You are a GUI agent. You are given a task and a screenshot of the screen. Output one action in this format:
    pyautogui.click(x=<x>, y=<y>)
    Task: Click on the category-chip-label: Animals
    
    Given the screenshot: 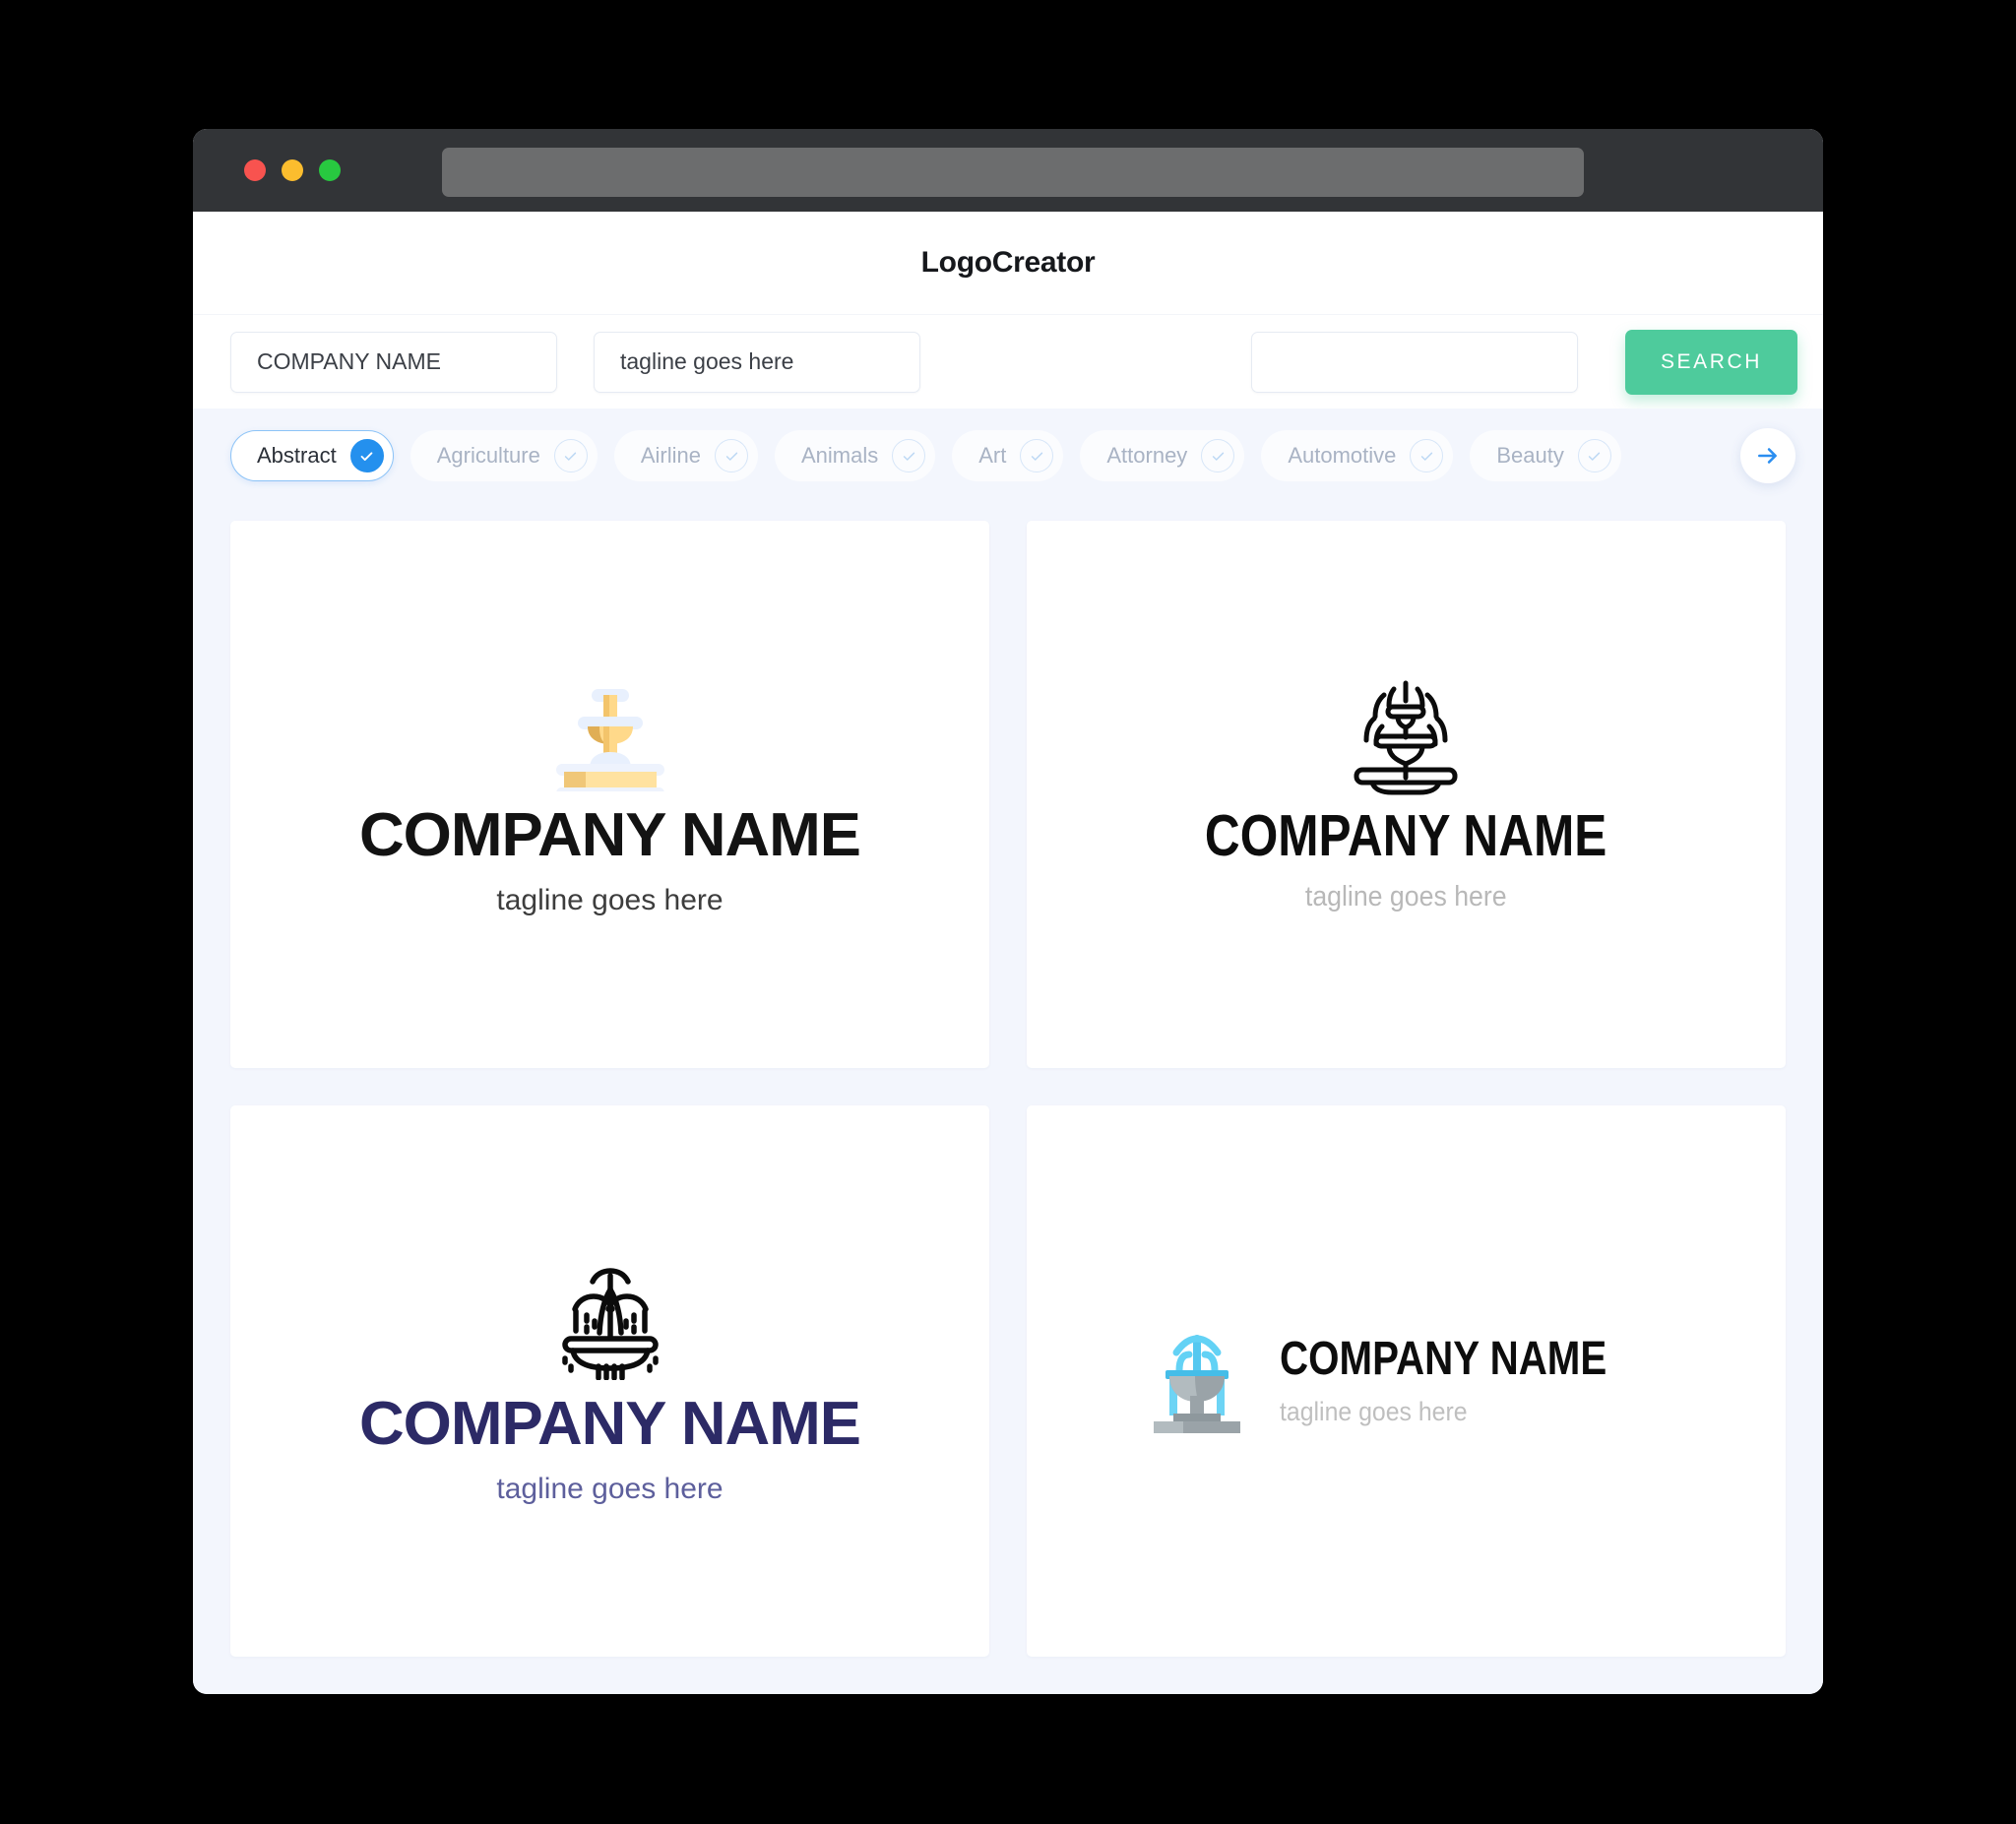 What is the action you would take?
    pyautogui.click(x=840, y=455)
    